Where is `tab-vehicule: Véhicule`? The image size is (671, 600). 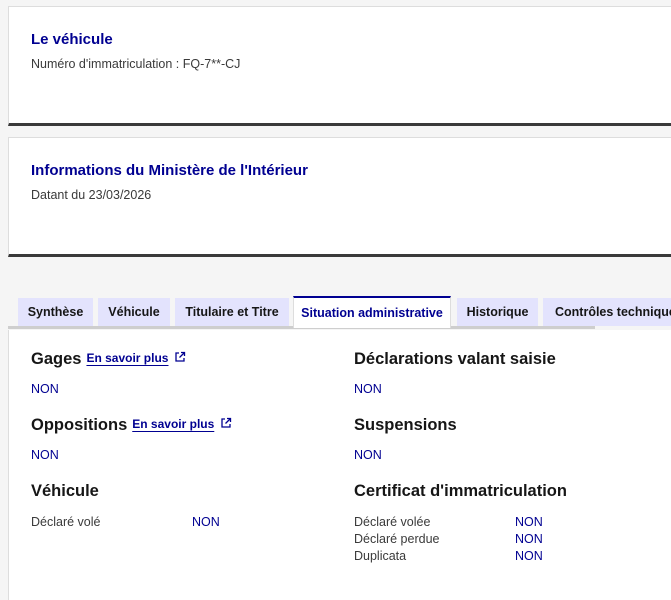
tab-vehicule: Véhicule is located at coordinates (134, 312).